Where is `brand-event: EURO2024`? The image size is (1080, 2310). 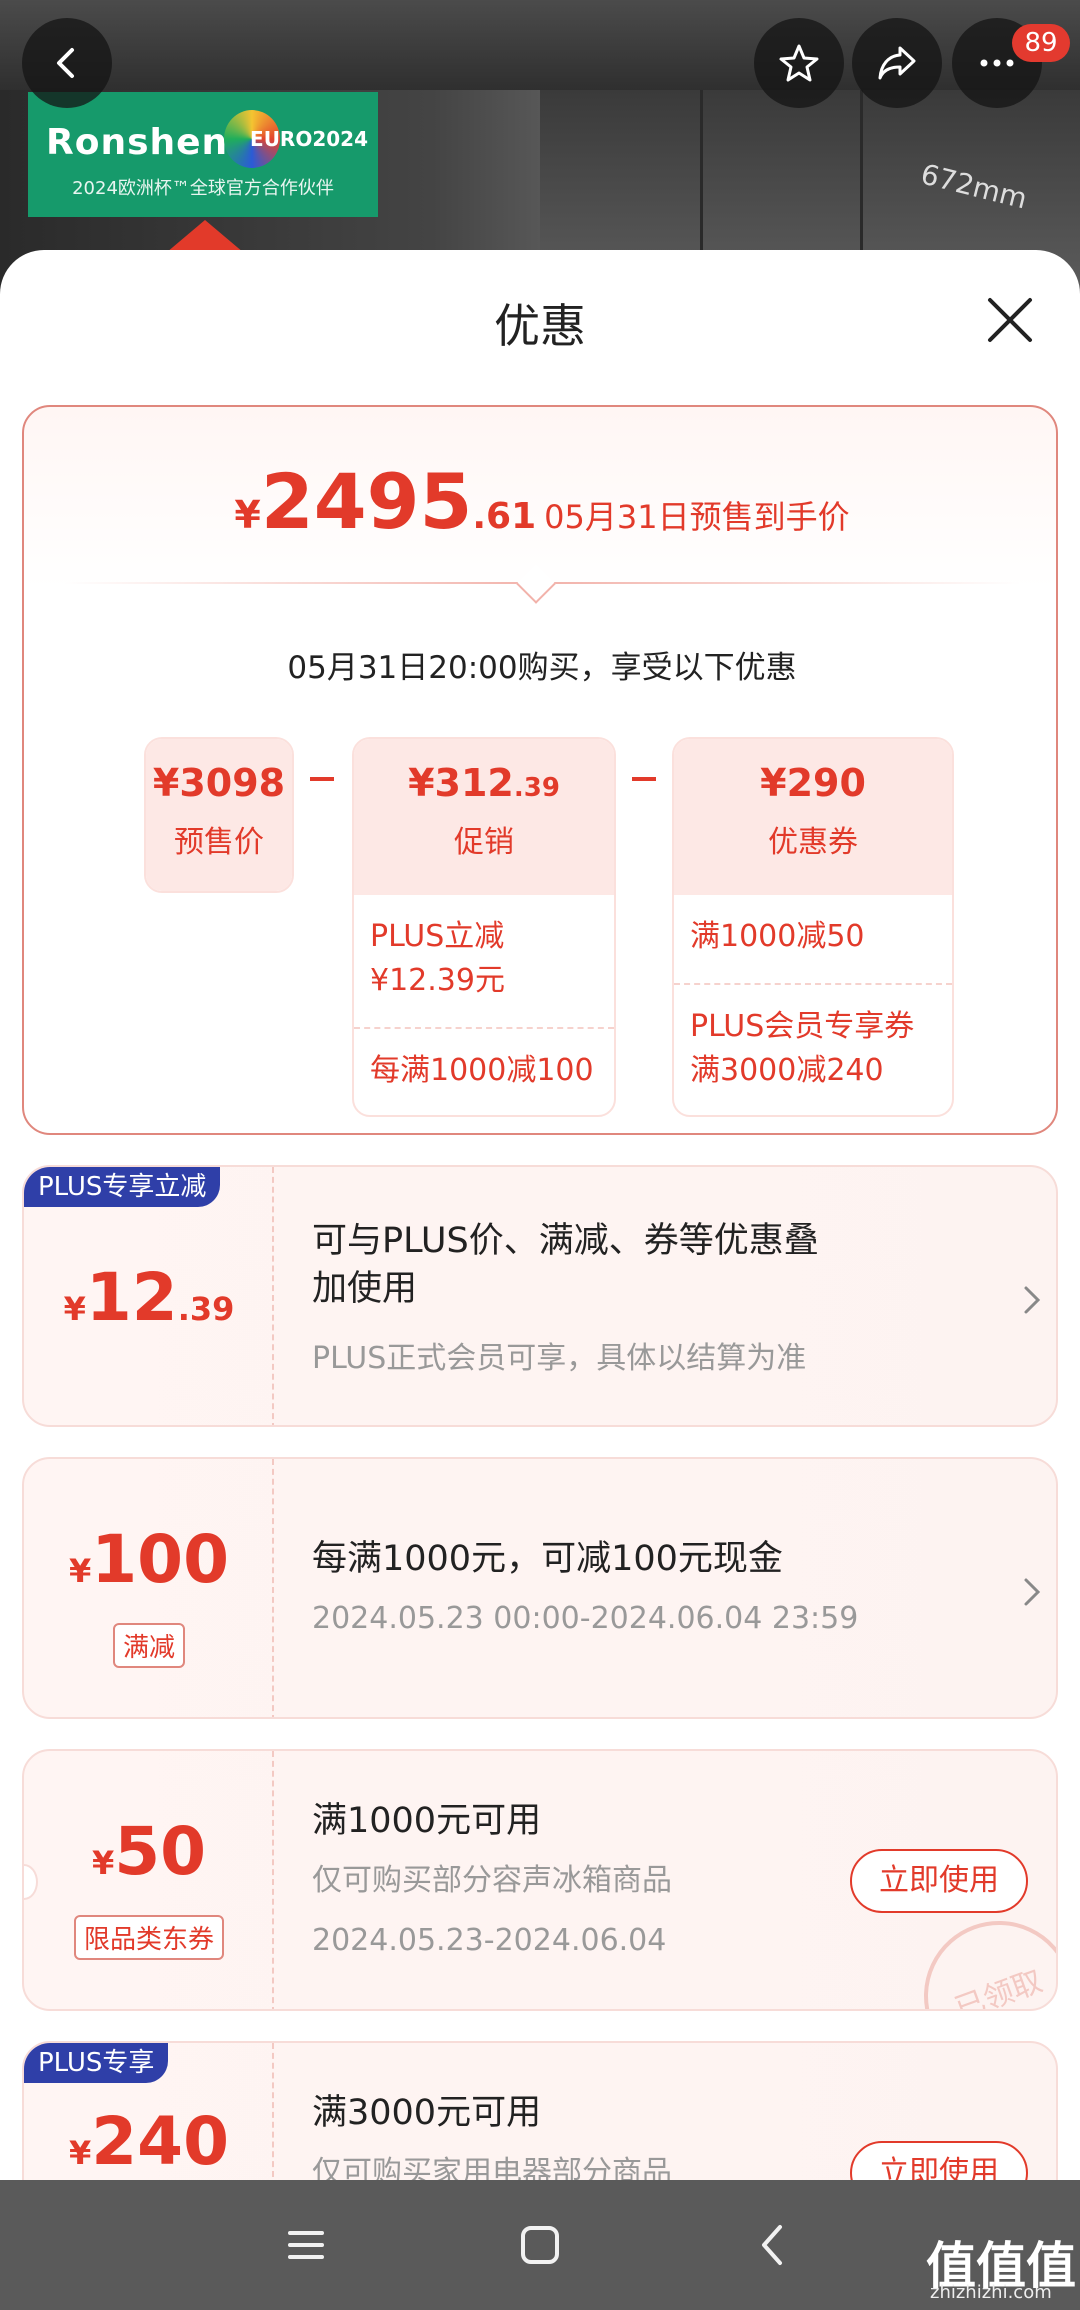 brand-event: EURO2024 is located at coordinates (309, 139).